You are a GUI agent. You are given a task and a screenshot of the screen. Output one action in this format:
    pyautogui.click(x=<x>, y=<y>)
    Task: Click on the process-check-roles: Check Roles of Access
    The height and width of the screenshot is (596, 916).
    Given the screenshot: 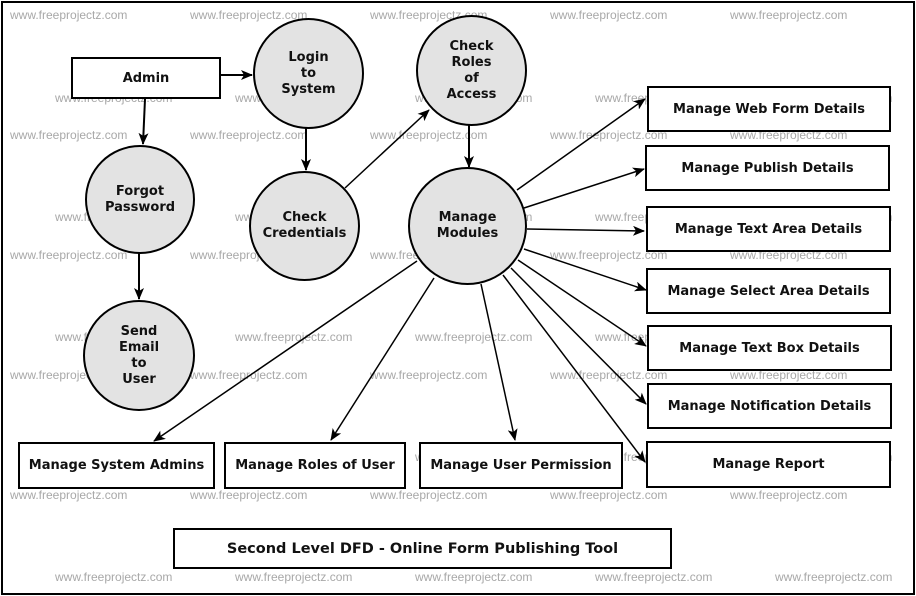 What is the action you would take?
    pyautogui.click(x=471, y=70)
    